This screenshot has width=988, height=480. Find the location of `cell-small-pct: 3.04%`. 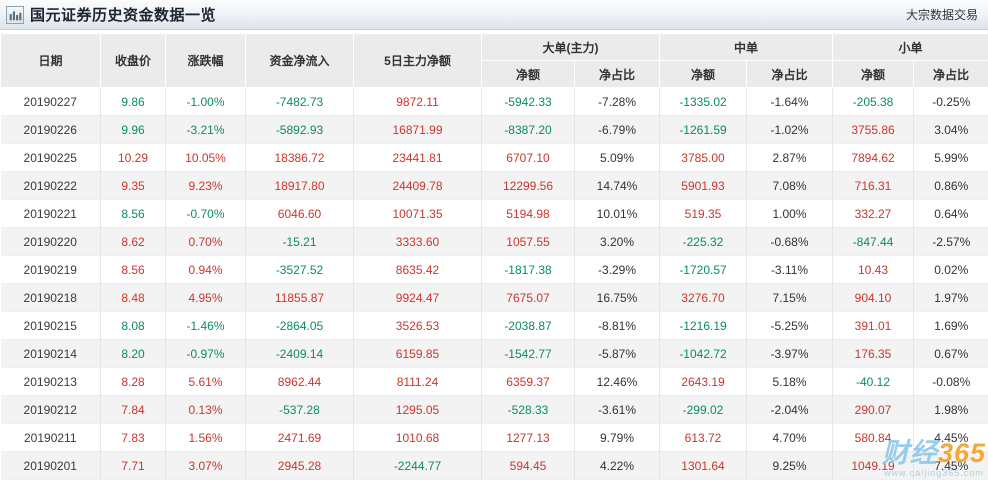

cell-small-pct: 3.04% is located at coordinates (950, 129).